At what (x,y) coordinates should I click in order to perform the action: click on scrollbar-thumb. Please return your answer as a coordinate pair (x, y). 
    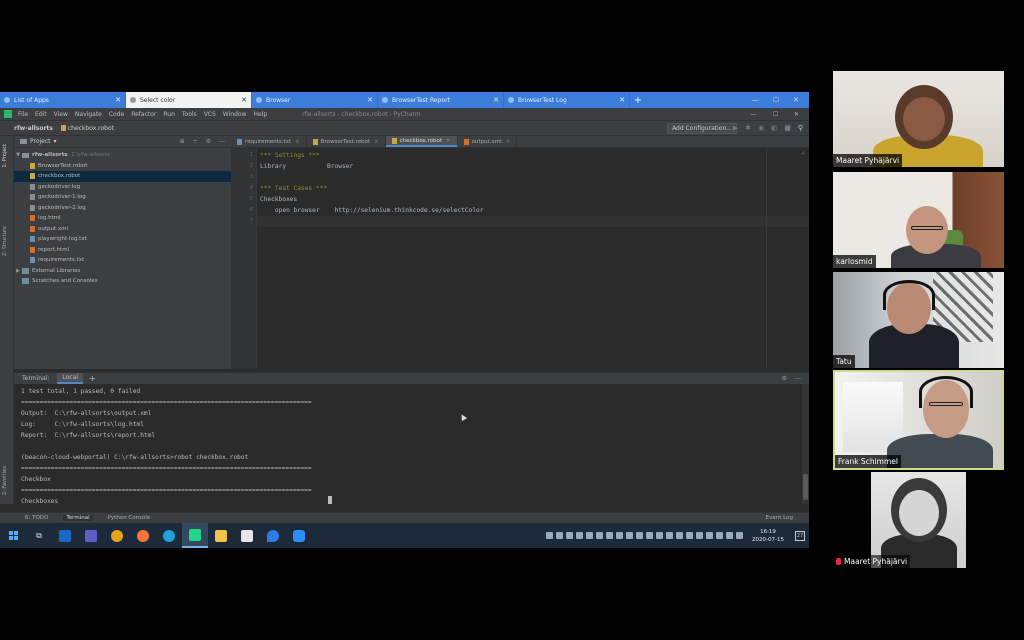
    Looking at the image, I should click on (805, 487).